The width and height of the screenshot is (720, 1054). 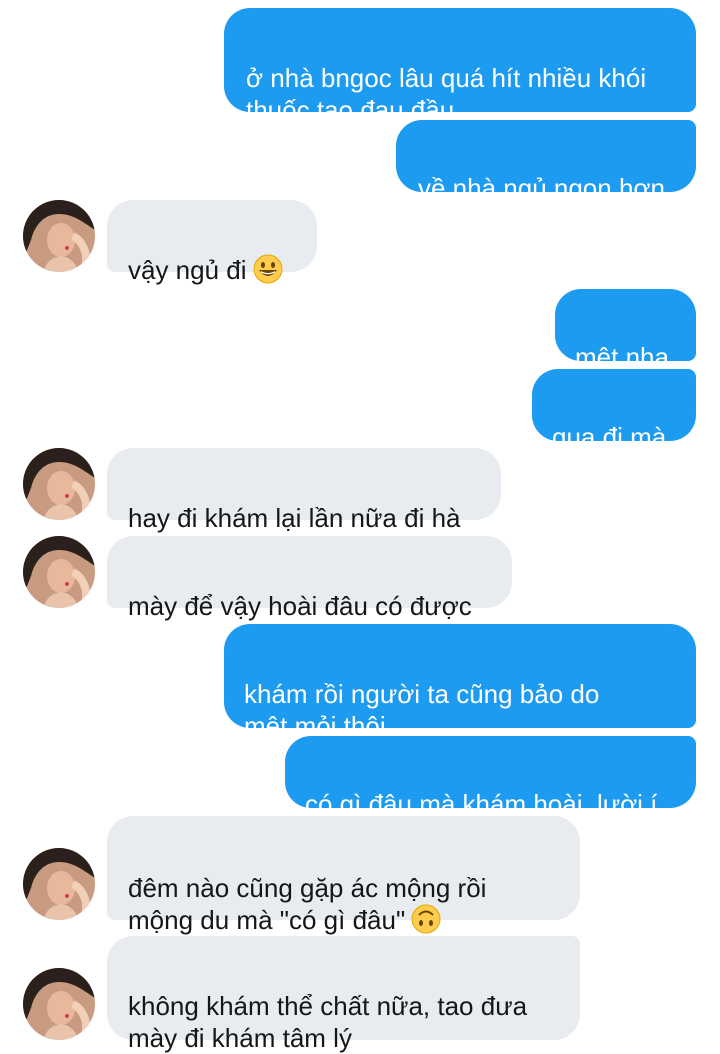 I want to click on upside-down-face-emoji-icon, so click(x=426, y=919).